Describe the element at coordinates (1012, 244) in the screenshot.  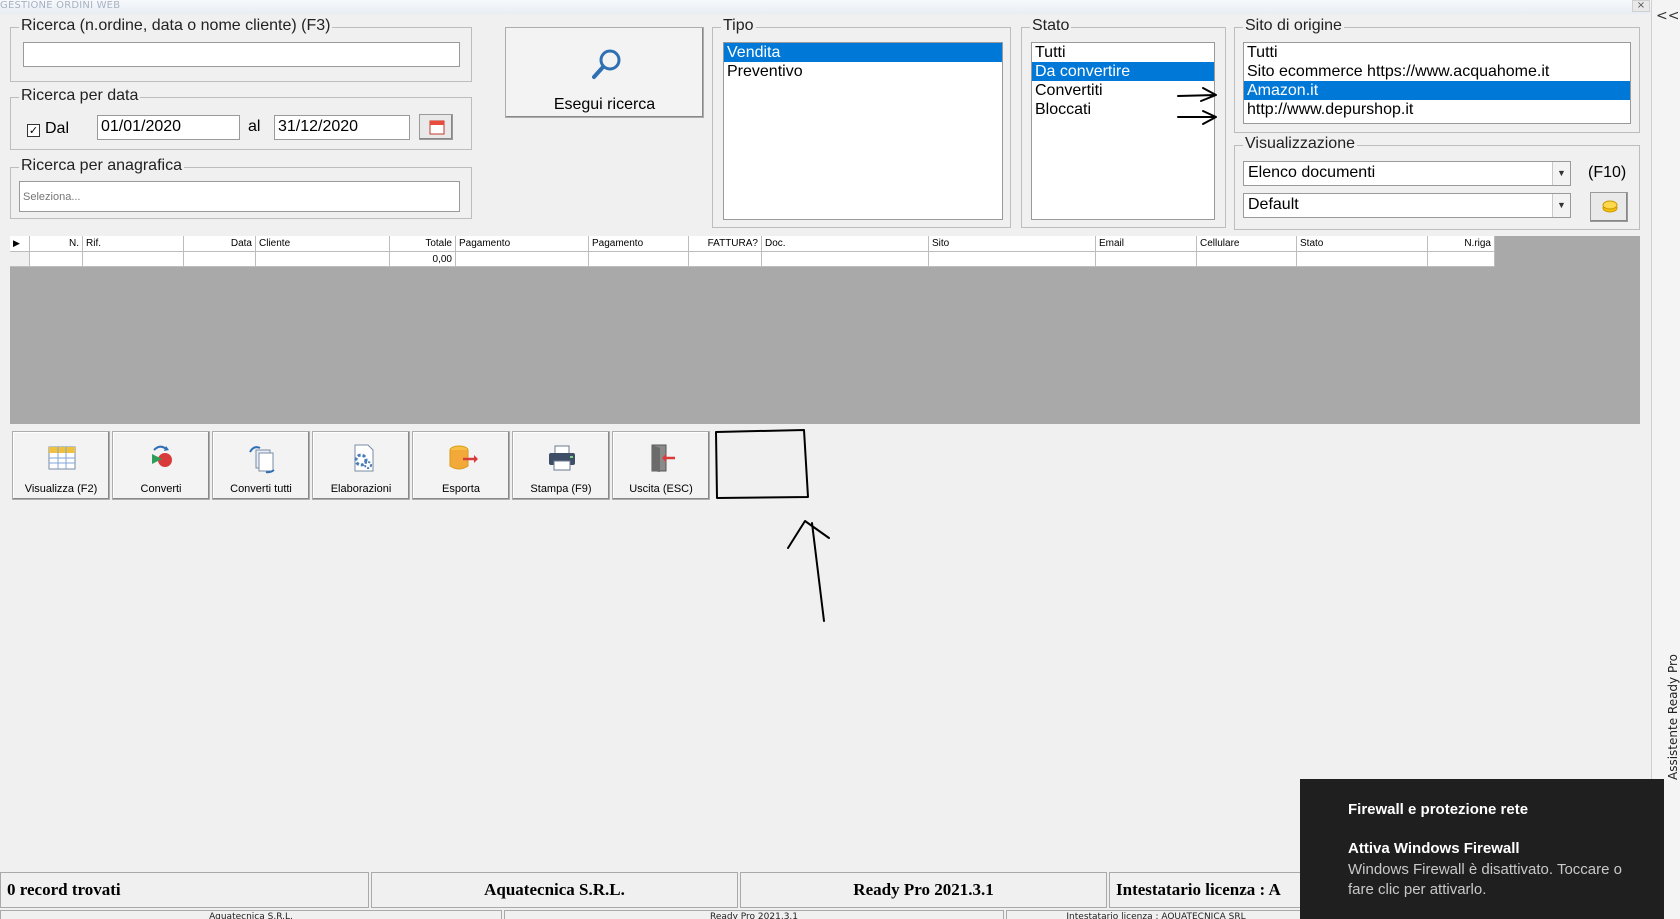
I see `column-header: Sito` at that location.